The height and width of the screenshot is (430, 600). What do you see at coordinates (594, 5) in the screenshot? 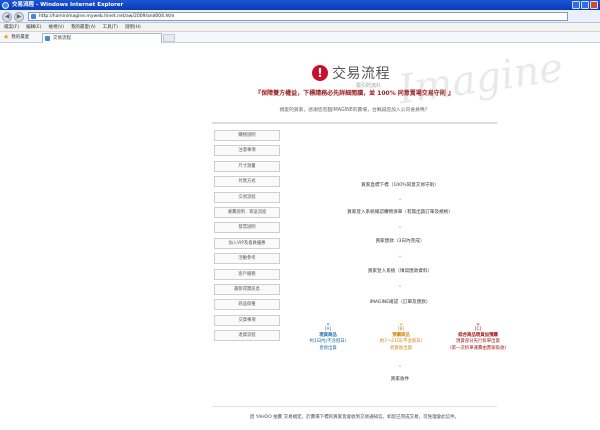
I see `close-button` at bounding box center [594, 5].